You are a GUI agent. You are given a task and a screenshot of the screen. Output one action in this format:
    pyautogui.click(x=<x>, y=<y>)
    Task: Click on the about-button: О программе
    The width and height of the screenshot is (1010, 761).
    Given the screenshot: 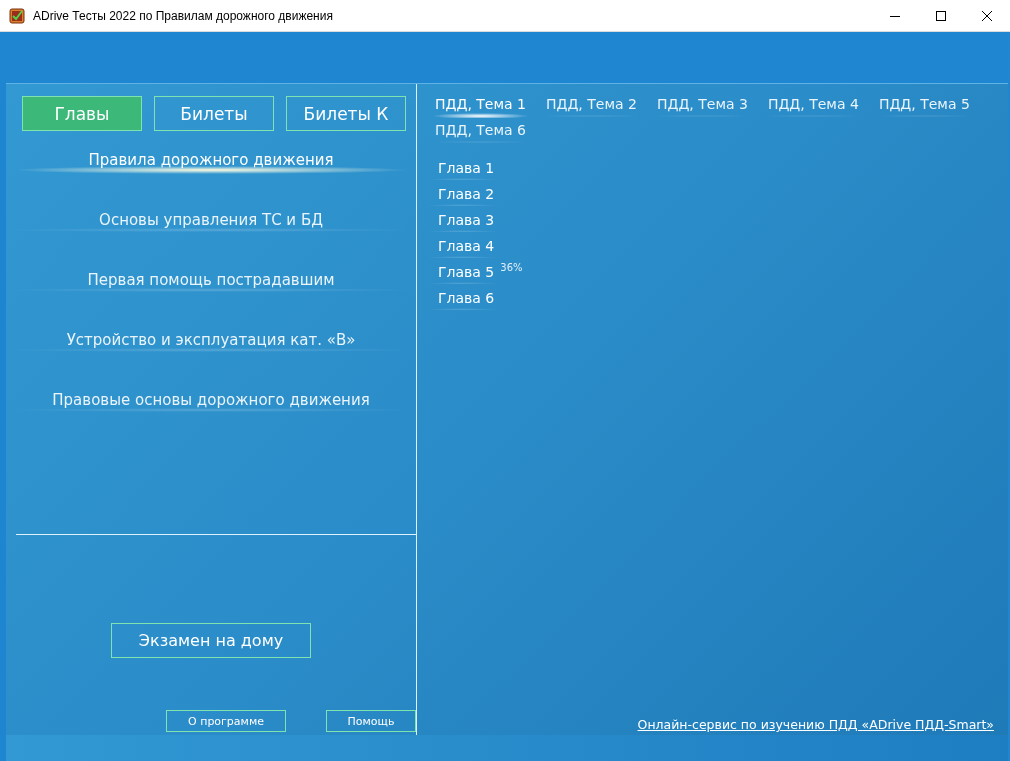 What is the action you would take?
    pyautogui.click(x=226, y=721)
    